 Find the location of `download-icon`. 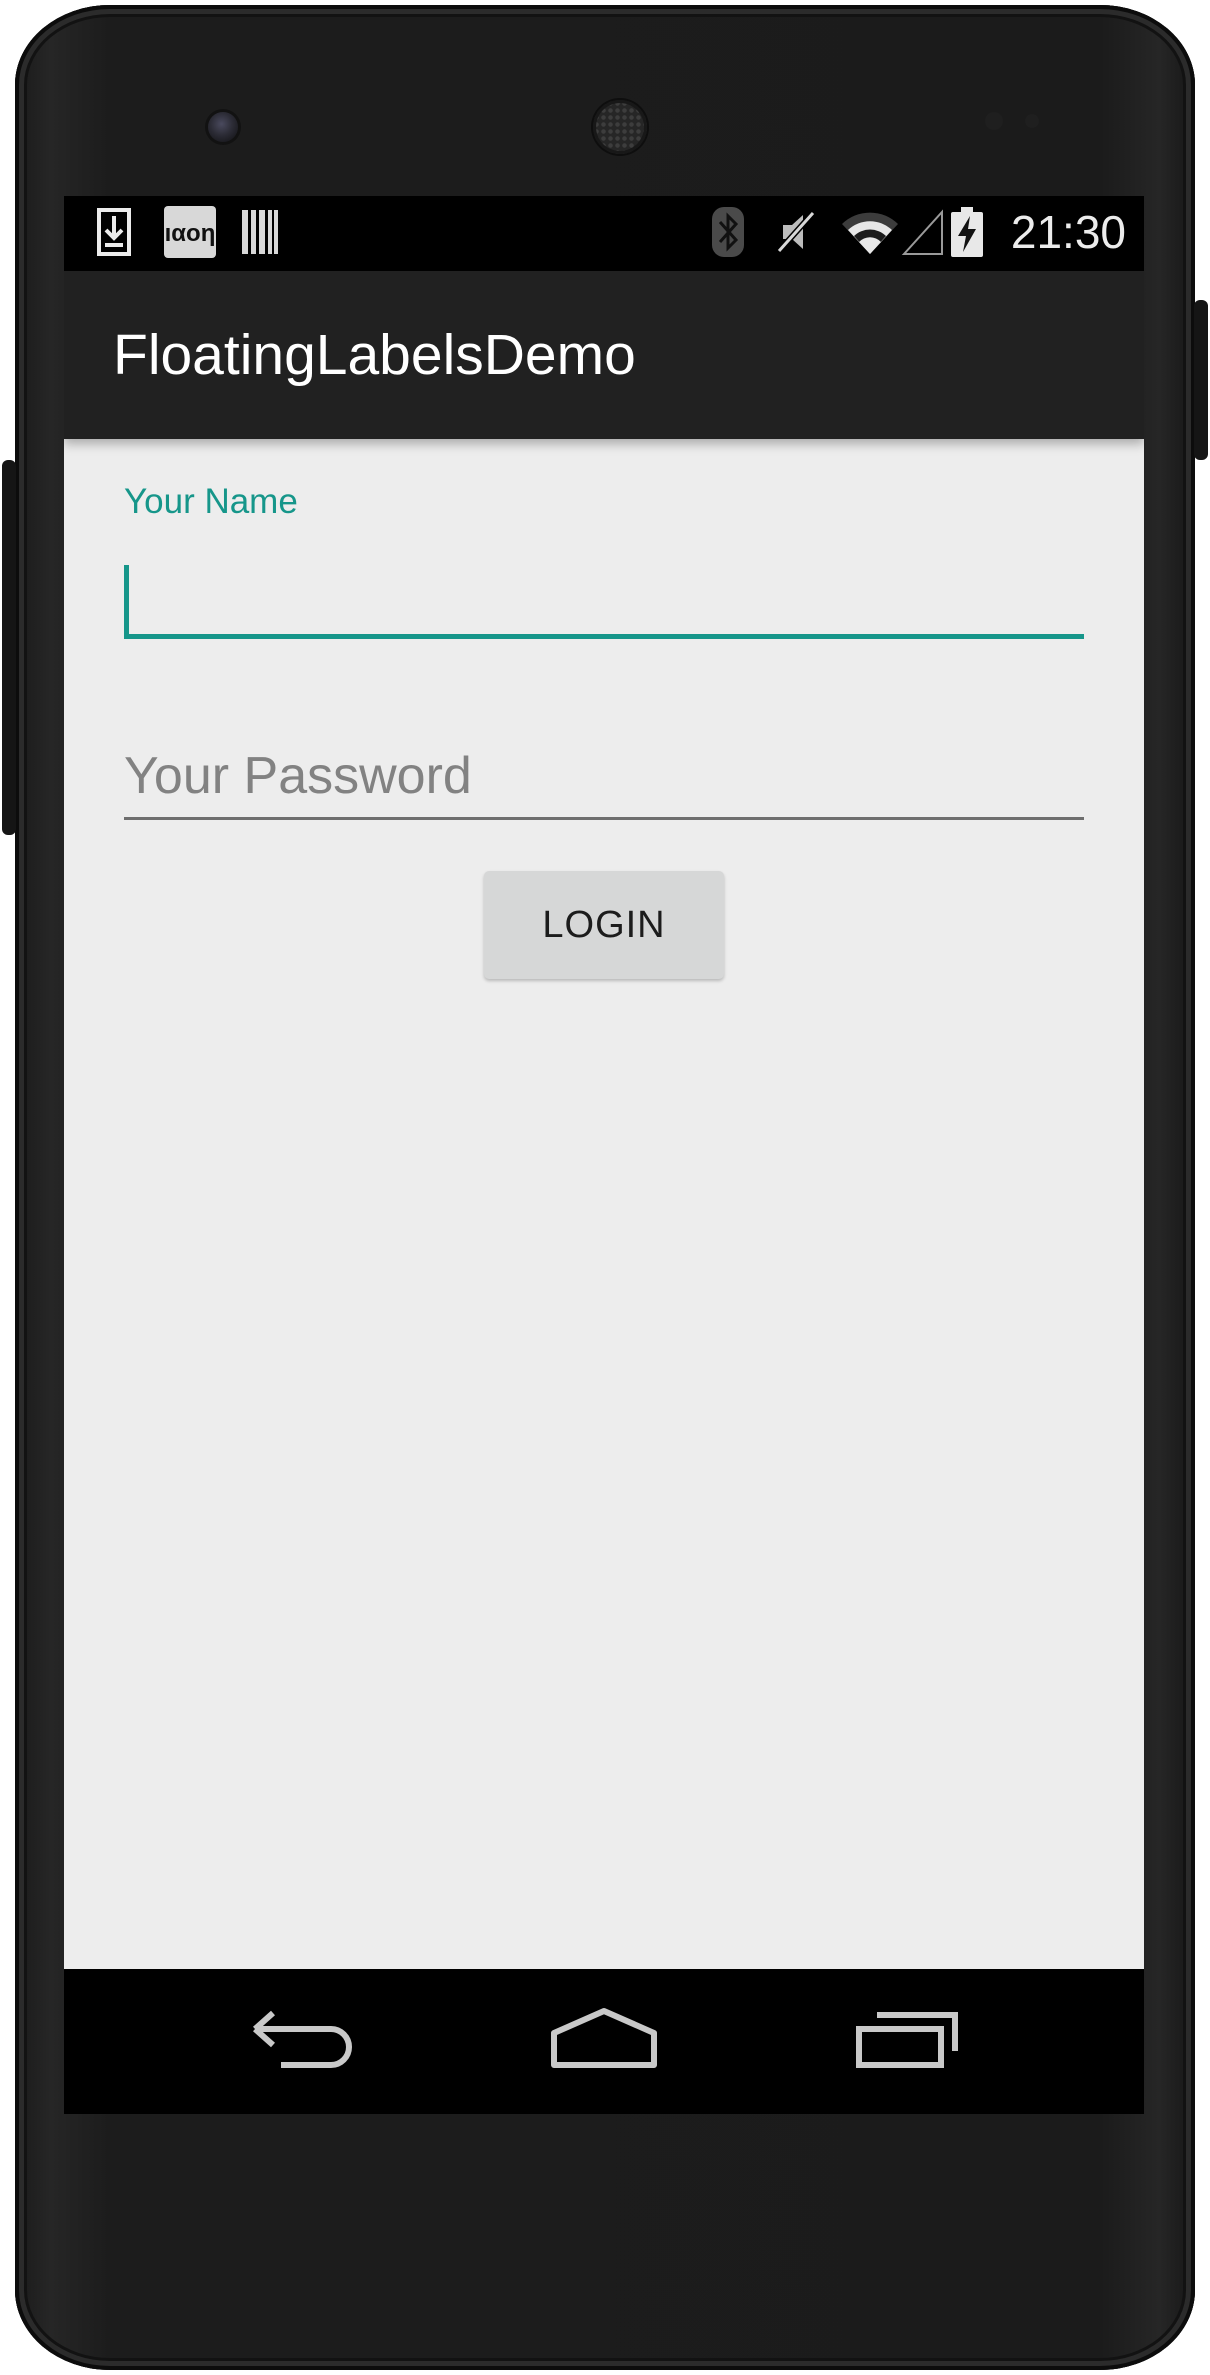

download-icon is located at coordinates (114, 232).